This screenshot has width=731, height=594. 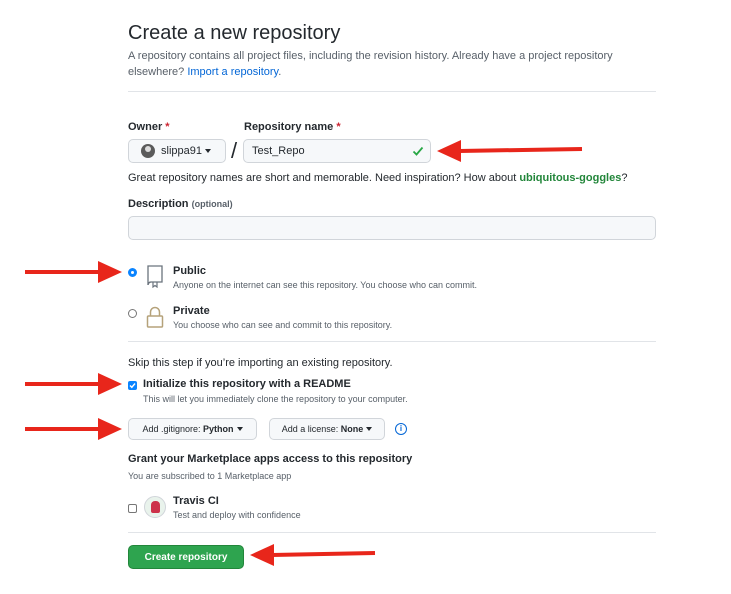 What do you see at coordinates (132, 272) in the screenshot?
I see `public-radio` at bounding box center [132, 272].